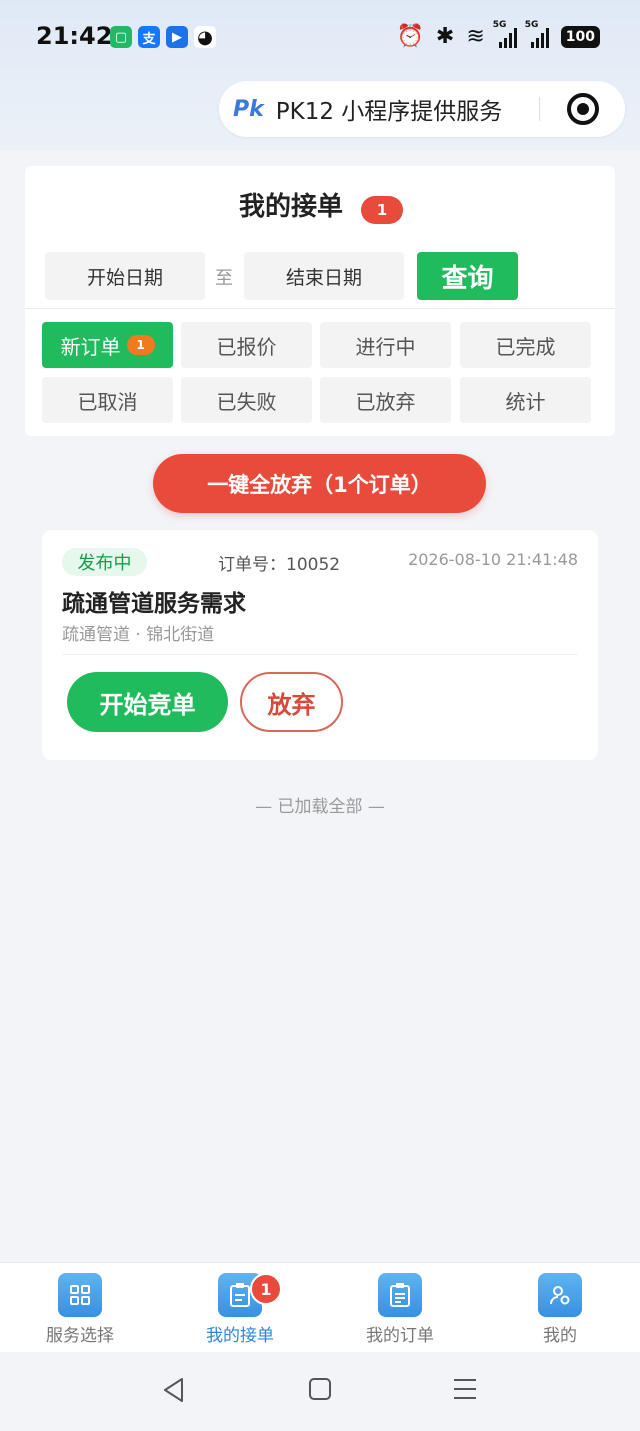 The height and width of the screenshot is (1431, 640). Describe the element at coordinates (291, 207) in the screenshot. I see `page-title: 我的接单` at that location.